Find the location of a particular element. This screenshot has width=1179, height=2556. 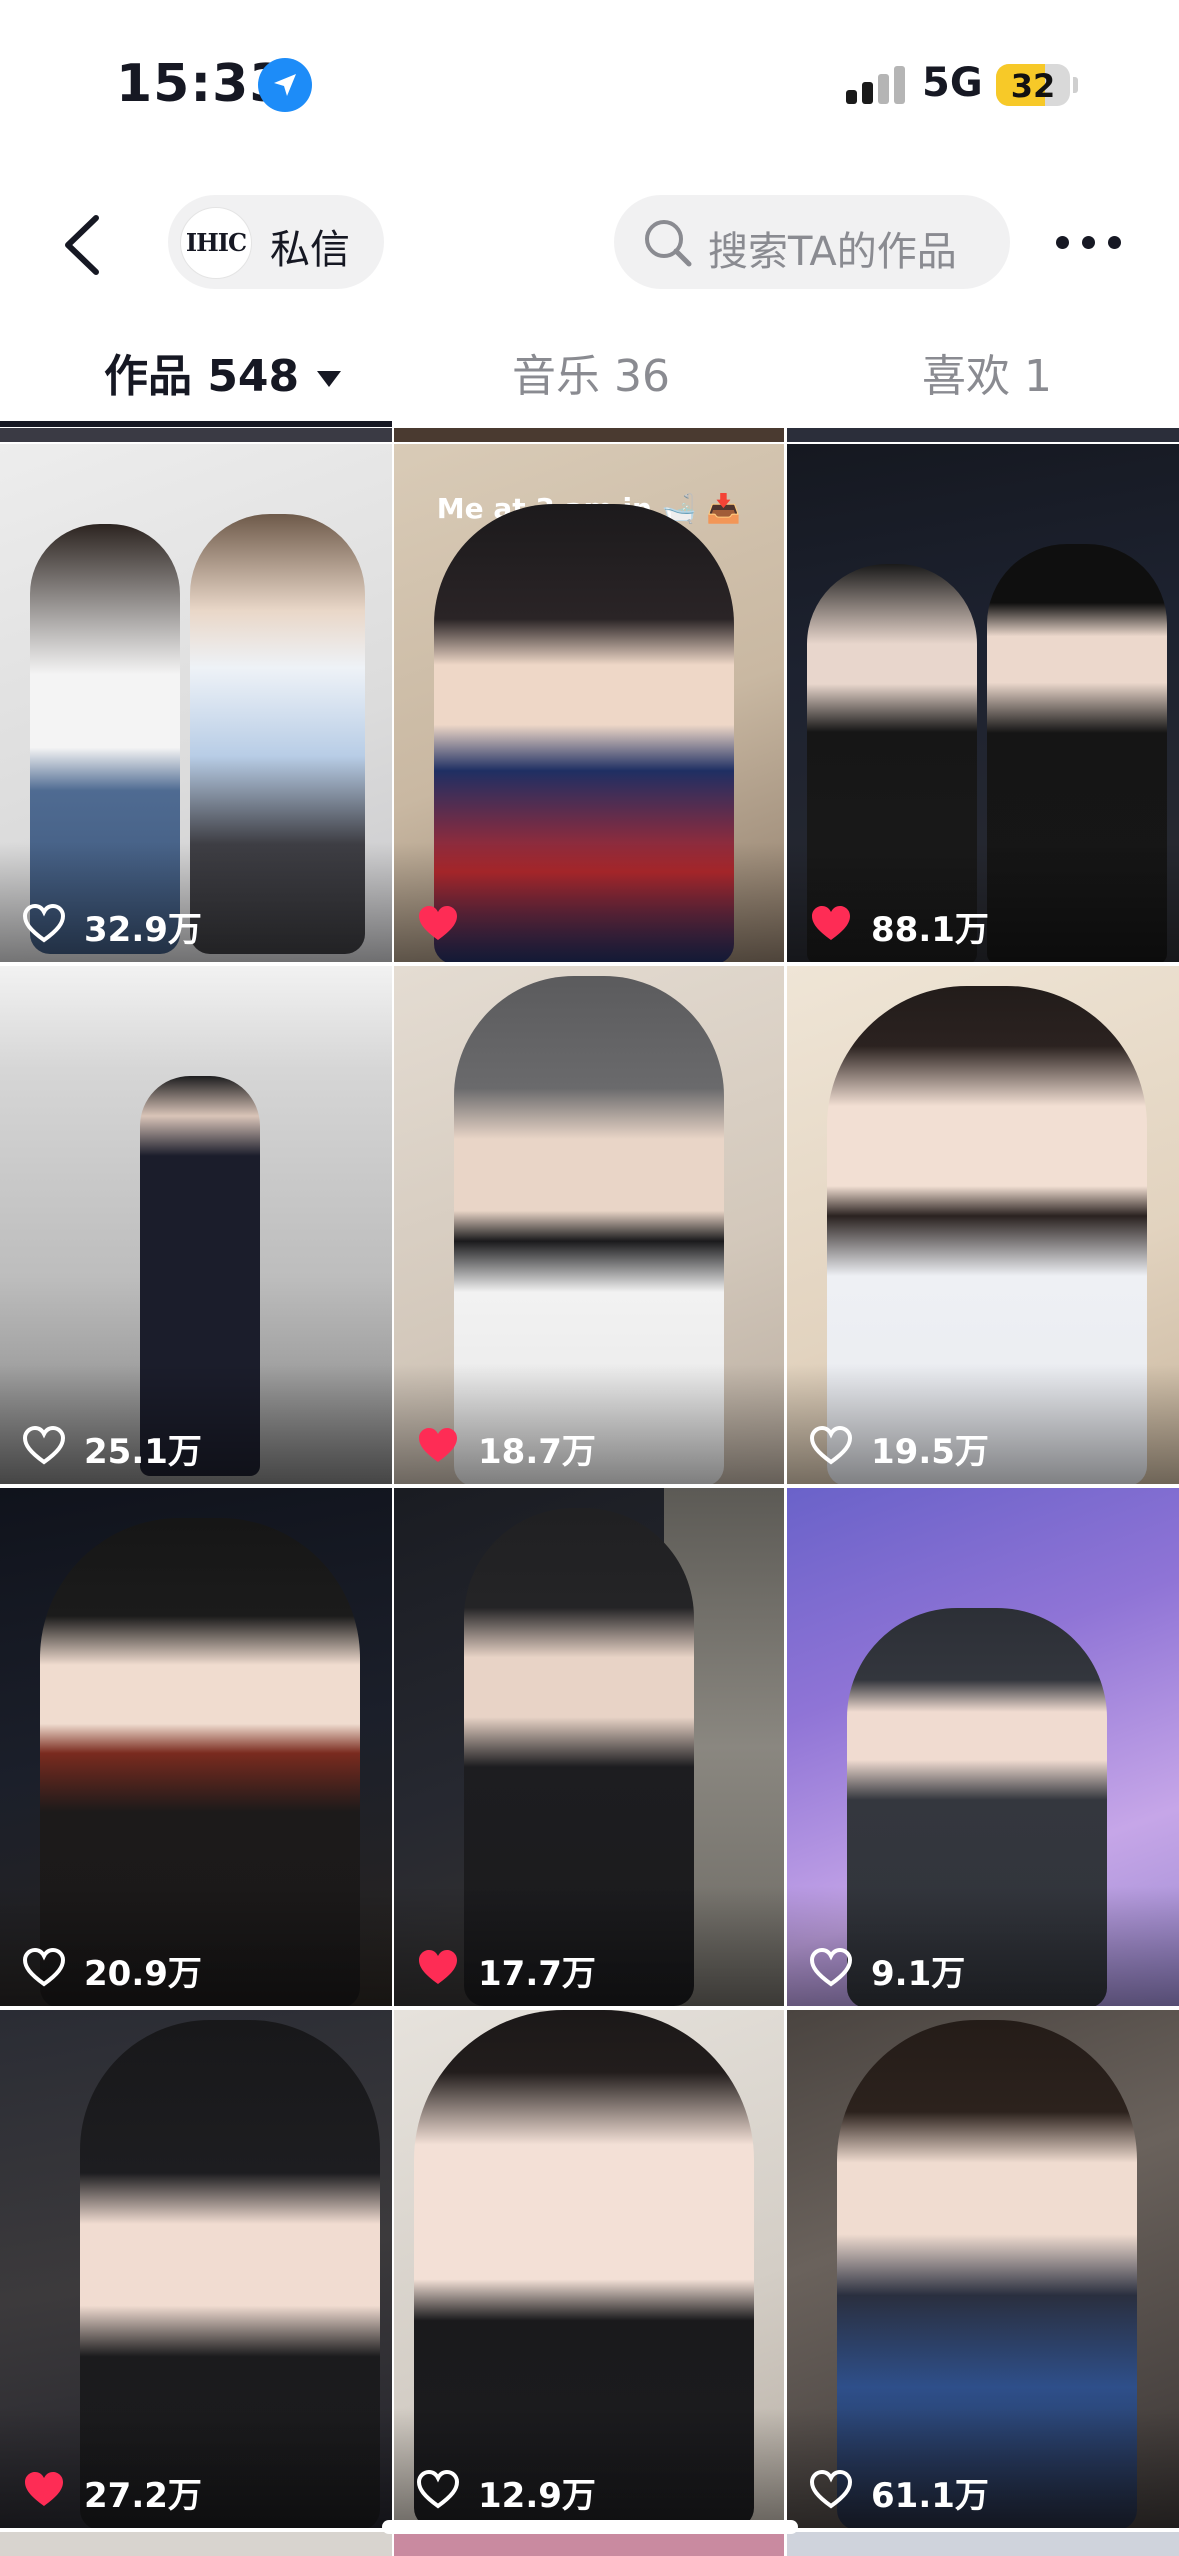

video-thumbnail: Me at 3 am in 🛁 📥 is located at coordinates (589, 703).